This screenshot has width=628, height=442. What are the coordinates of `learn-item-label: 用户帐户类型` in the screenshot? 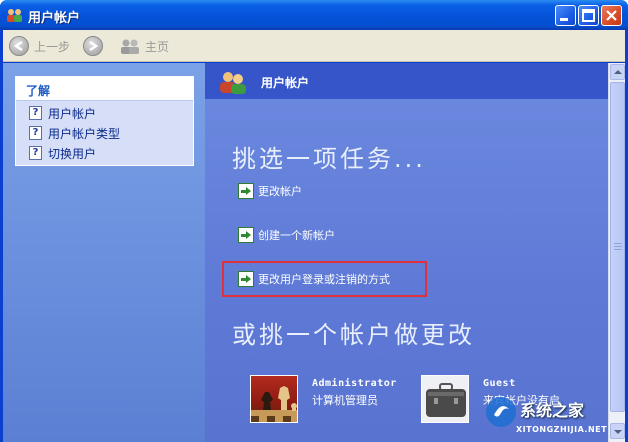 It's located at (84, 133).